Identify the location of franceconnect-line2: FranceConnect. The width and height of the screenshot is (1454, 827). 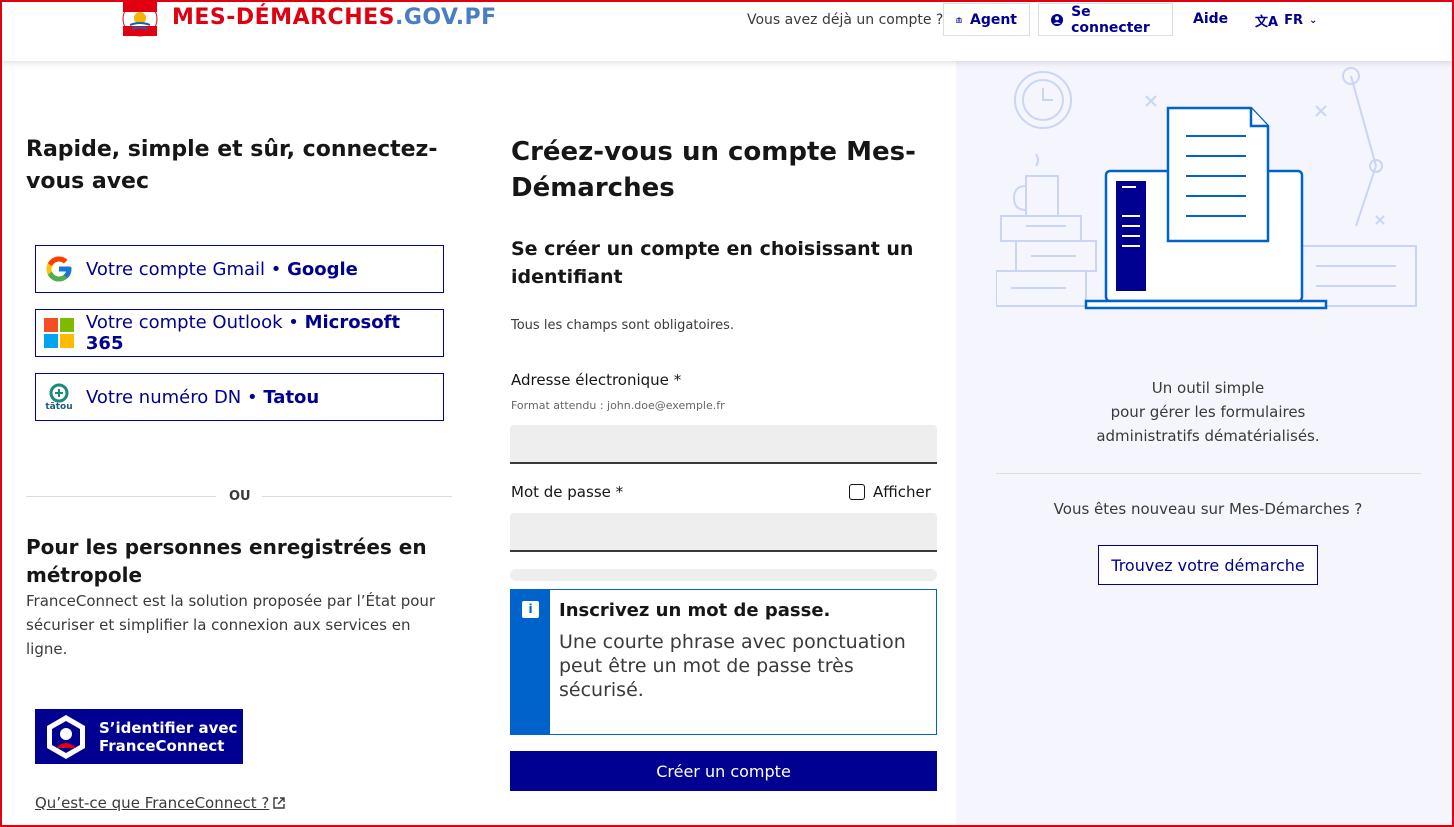
(162, 745).